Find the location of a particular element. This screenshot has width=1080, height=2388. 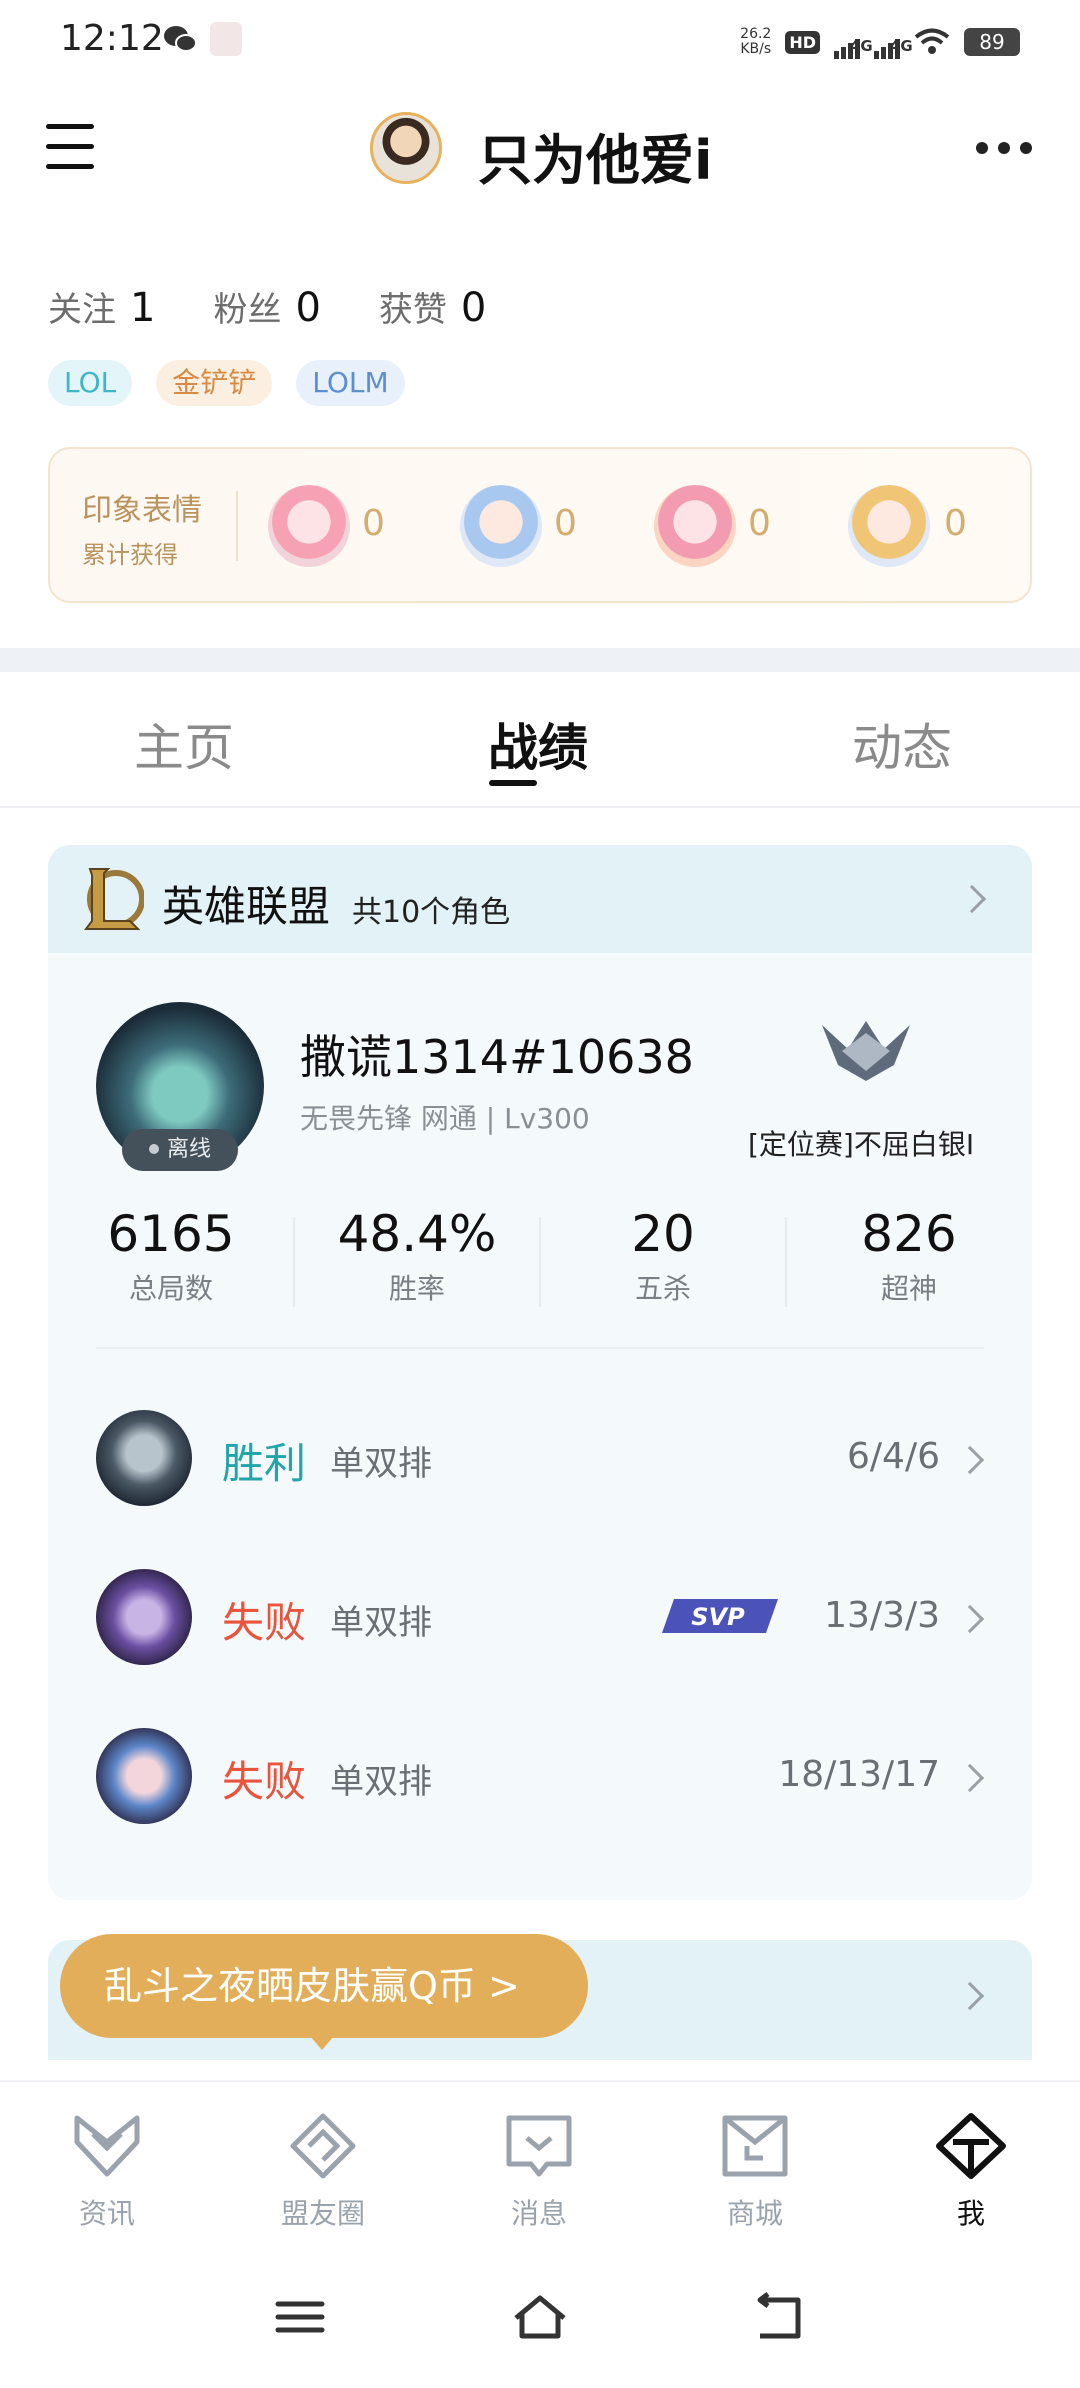

nav-friends-circle: 盟友圈 is located at coordinates (323, 2172).